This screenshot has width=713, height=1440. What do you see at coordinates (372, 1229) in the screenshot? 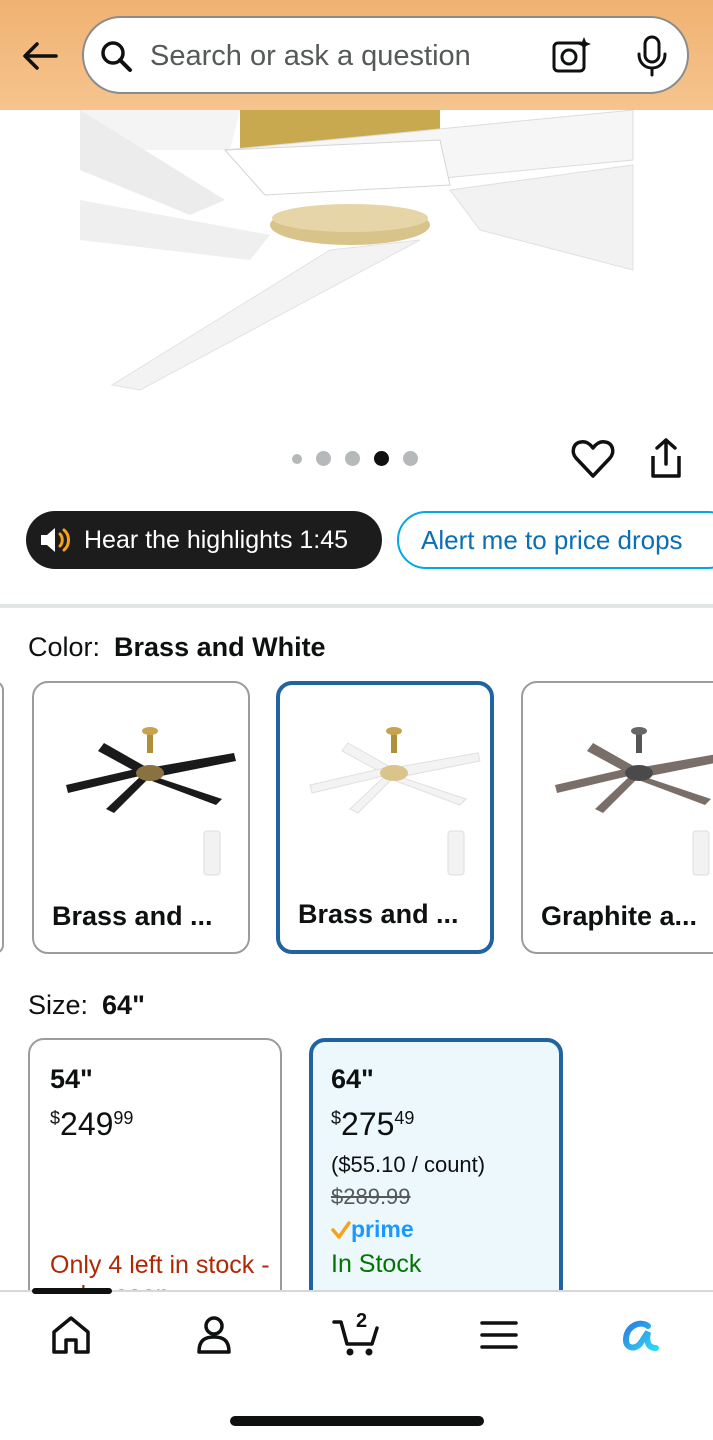
I see `prime-badge: prime` at bounding box center [372, 1229].